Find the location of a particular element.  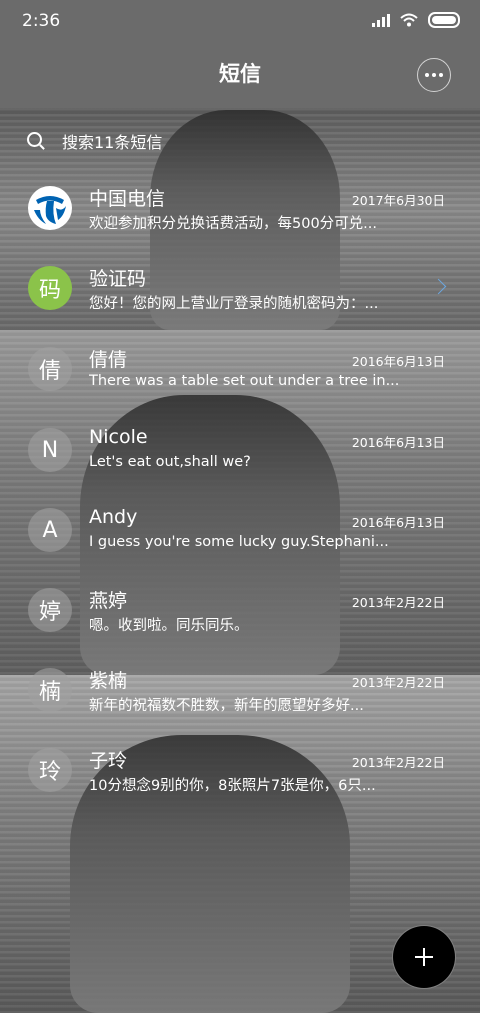

message-preview: 嗯。收到啦。同乐同乐。 is located at coordinates (169, 626).